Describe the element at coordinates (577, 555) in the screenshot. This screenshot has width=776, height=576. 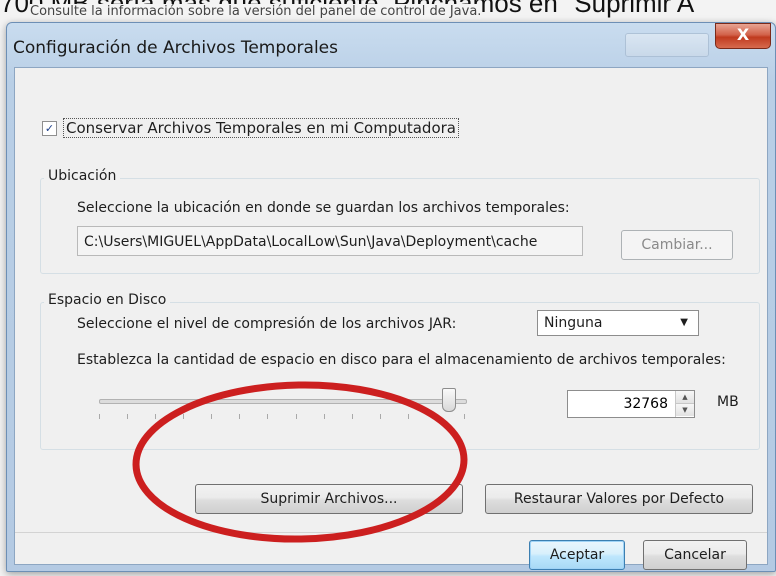
I see `accept-button: Aceptar` at that location.